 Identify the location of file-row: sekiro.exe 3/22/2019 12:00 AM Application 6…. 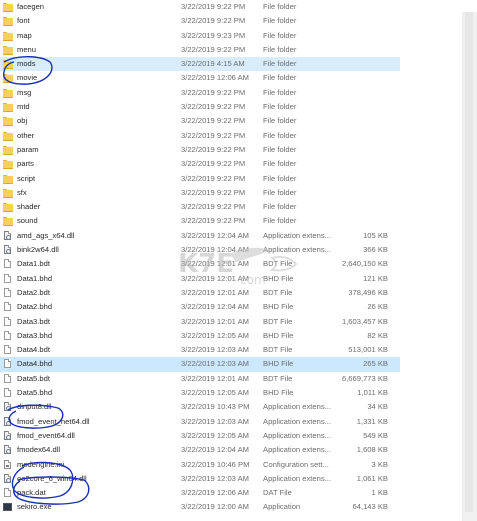
(200, 507).